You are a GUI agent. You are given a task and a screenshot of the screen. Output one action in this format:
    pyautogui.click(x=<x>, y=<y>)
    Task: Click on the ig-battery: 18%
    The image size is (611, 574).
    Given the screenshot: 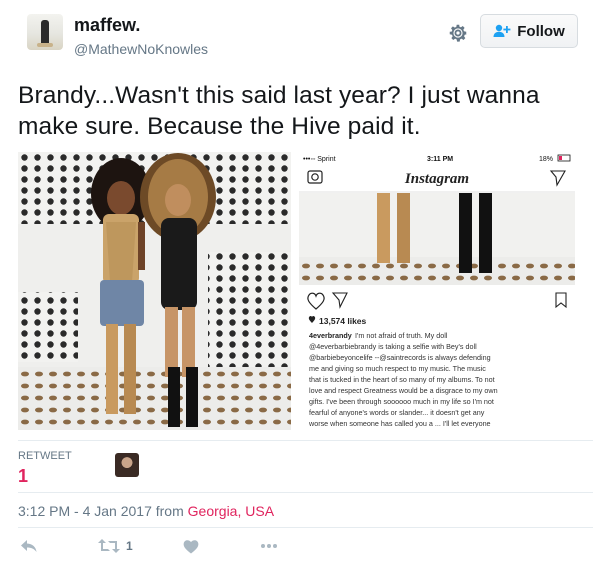 What is the action you would take?
    pyautogui.click(x=546, y=159)
    